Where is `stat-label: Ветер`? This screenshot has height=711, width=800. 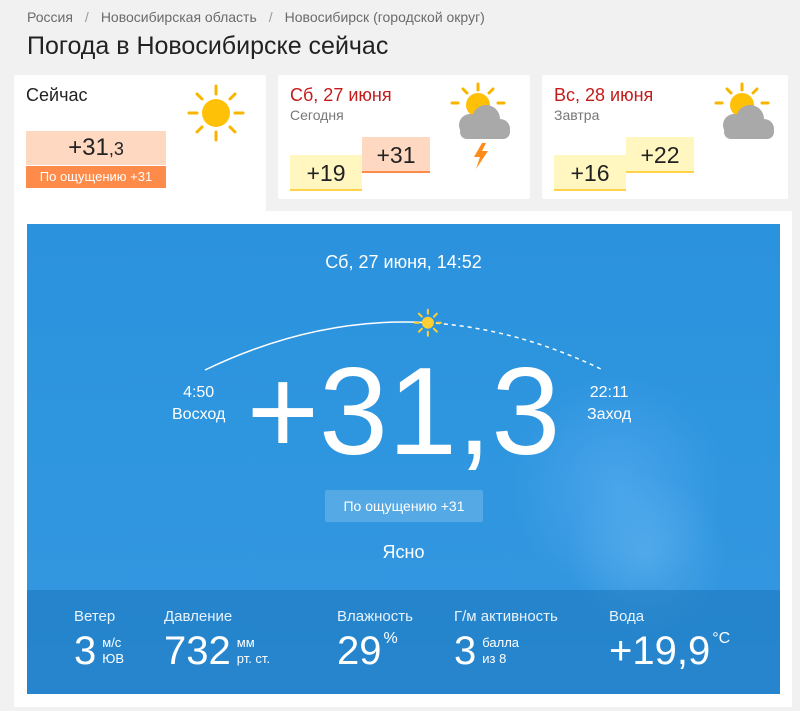 stat-label: Ветер is located at coordinates (95, 616).